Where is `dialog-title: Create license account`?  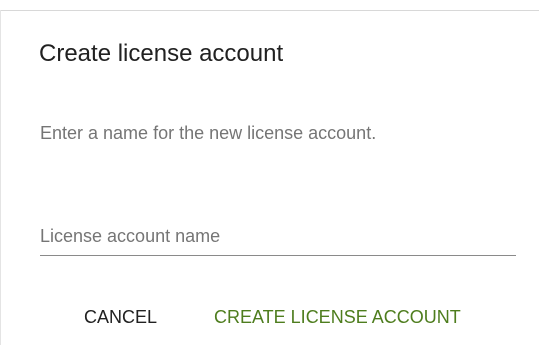
dialog-title: Create license account is located at coordinates (161, 53).